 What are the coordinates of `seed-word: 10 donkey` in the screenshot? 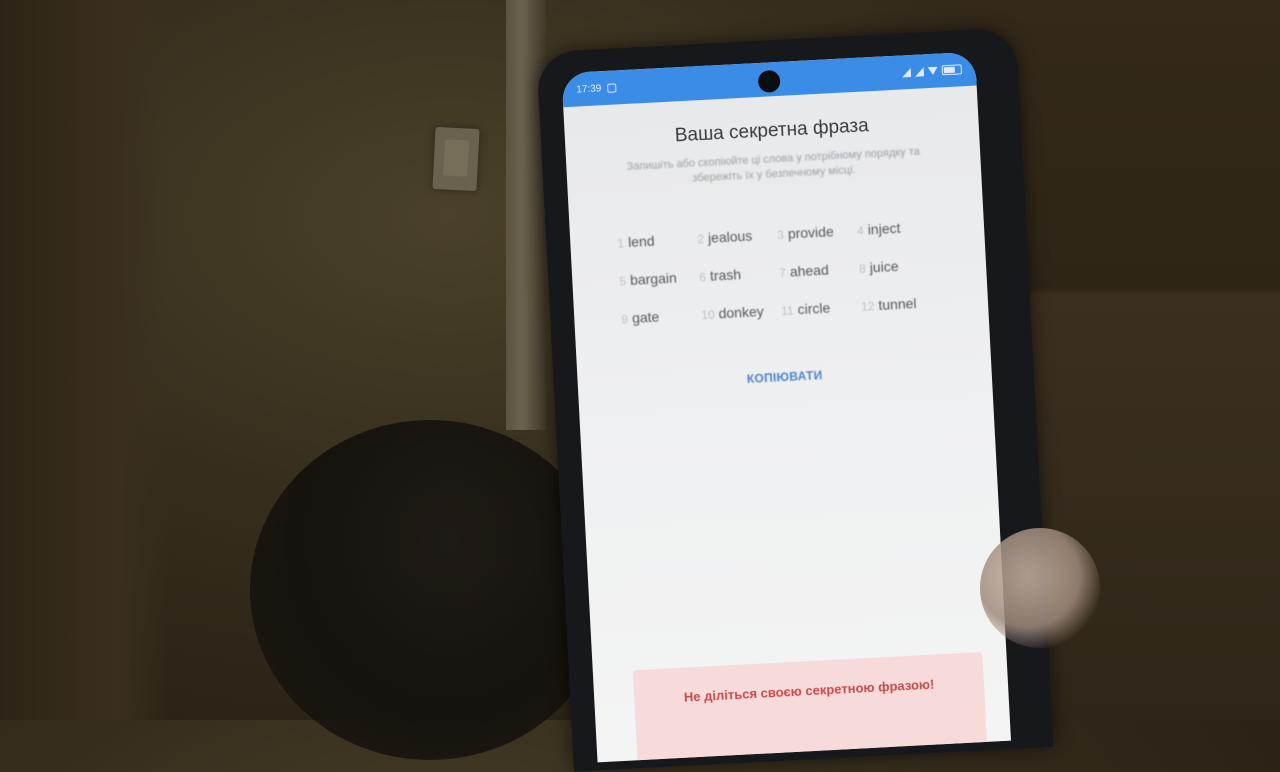 It's located at (732, 313).